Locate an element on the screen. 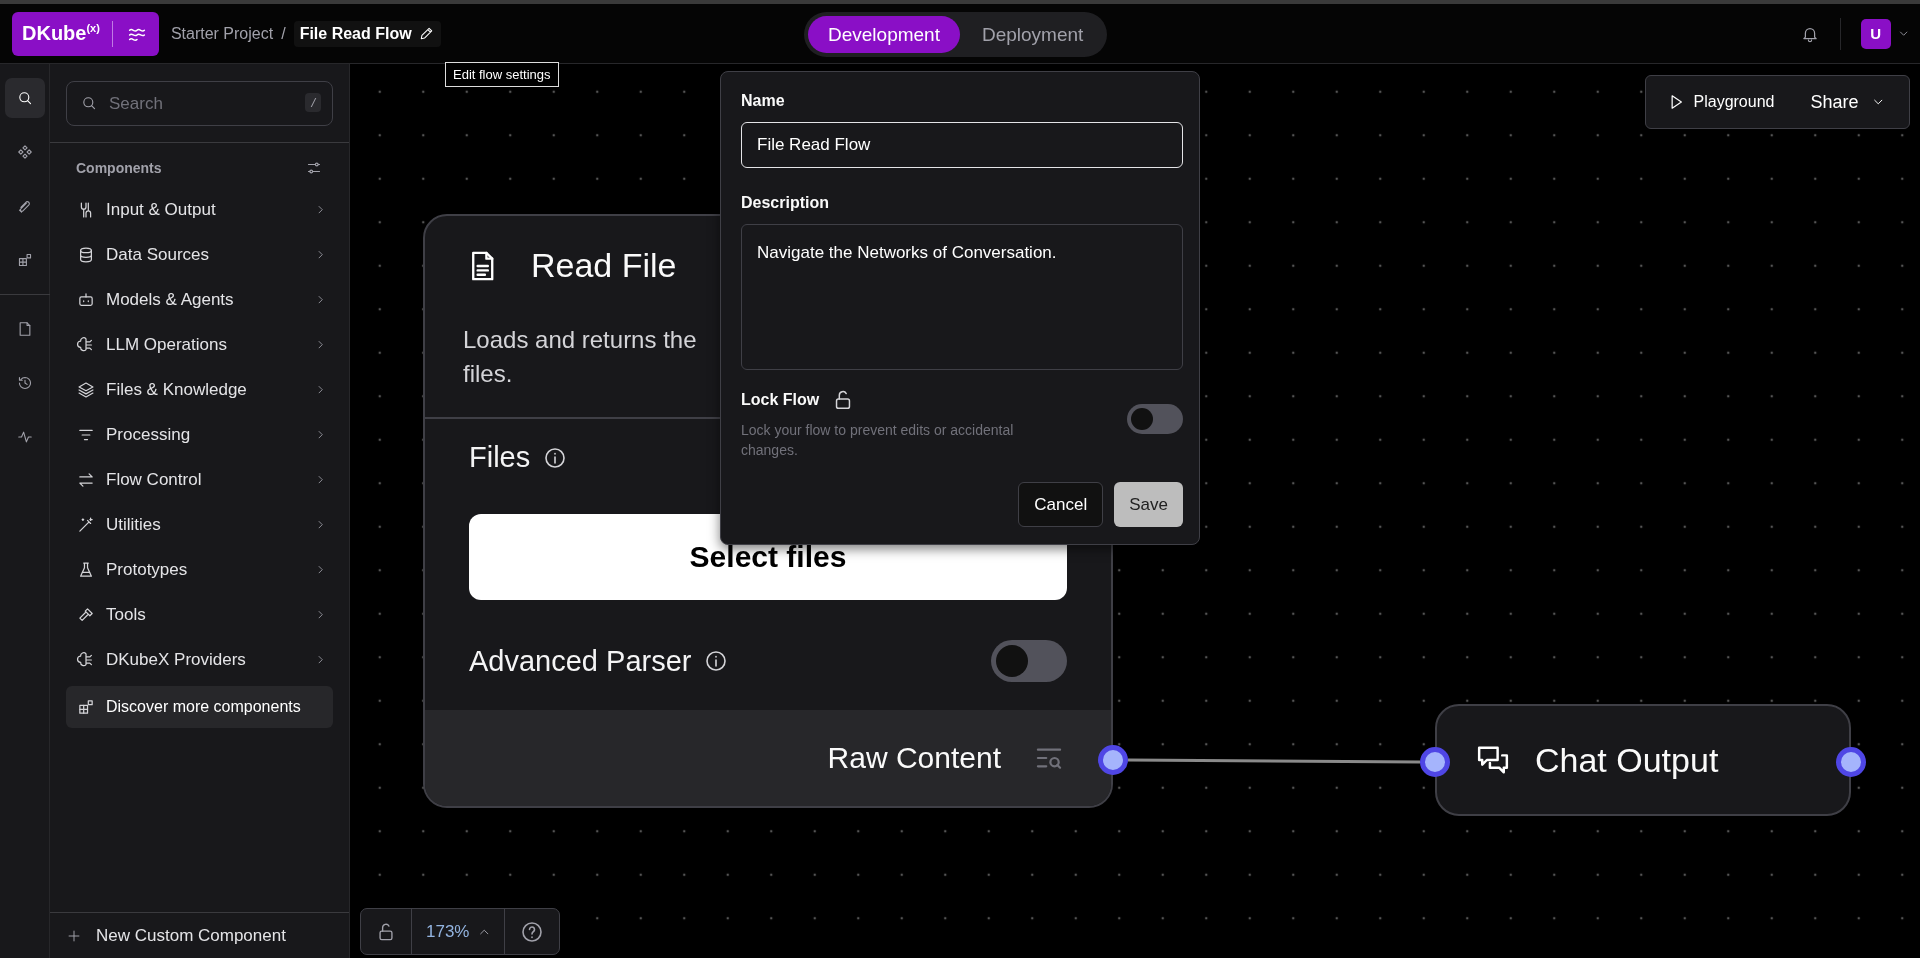  tooltip: Edit flow settings is located at coordinates (502, 74).